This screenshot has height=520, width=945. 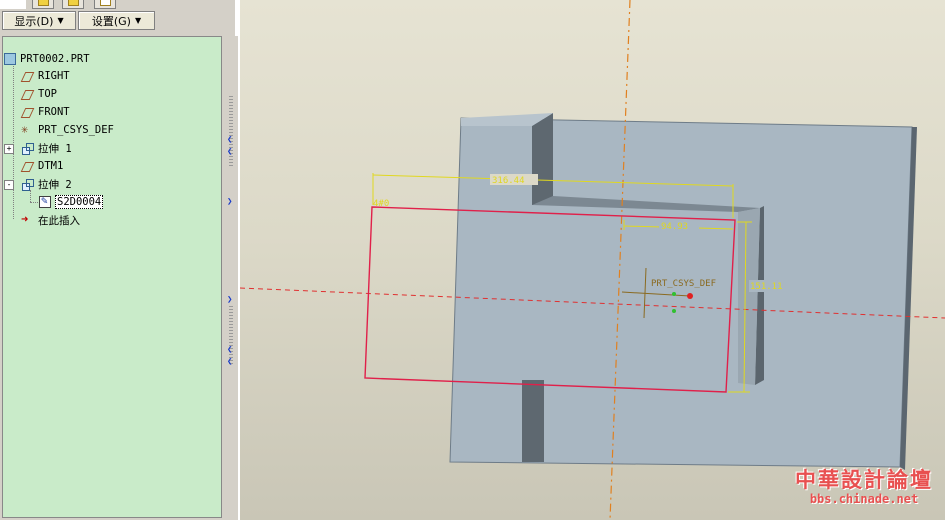 What do you see at coordinates (34, 21) in the screenshot?
I see `display-dropdown-label: 显示(D)` at bounding box center [34, 21].